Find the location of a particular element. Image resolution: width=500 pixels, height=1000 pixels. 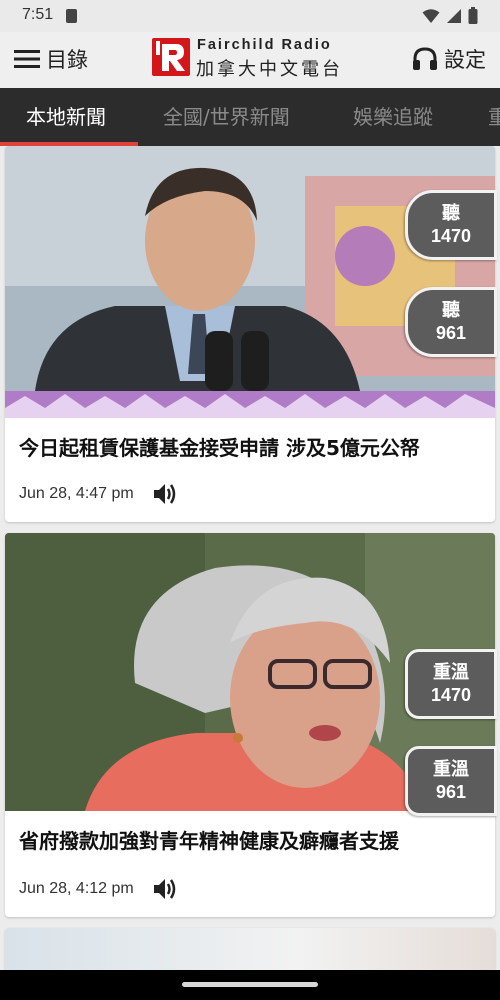

category-tabs: 本地新聞 全國/世界新聞 娛樂追蹤 重 is located at coordinates (250, 117).